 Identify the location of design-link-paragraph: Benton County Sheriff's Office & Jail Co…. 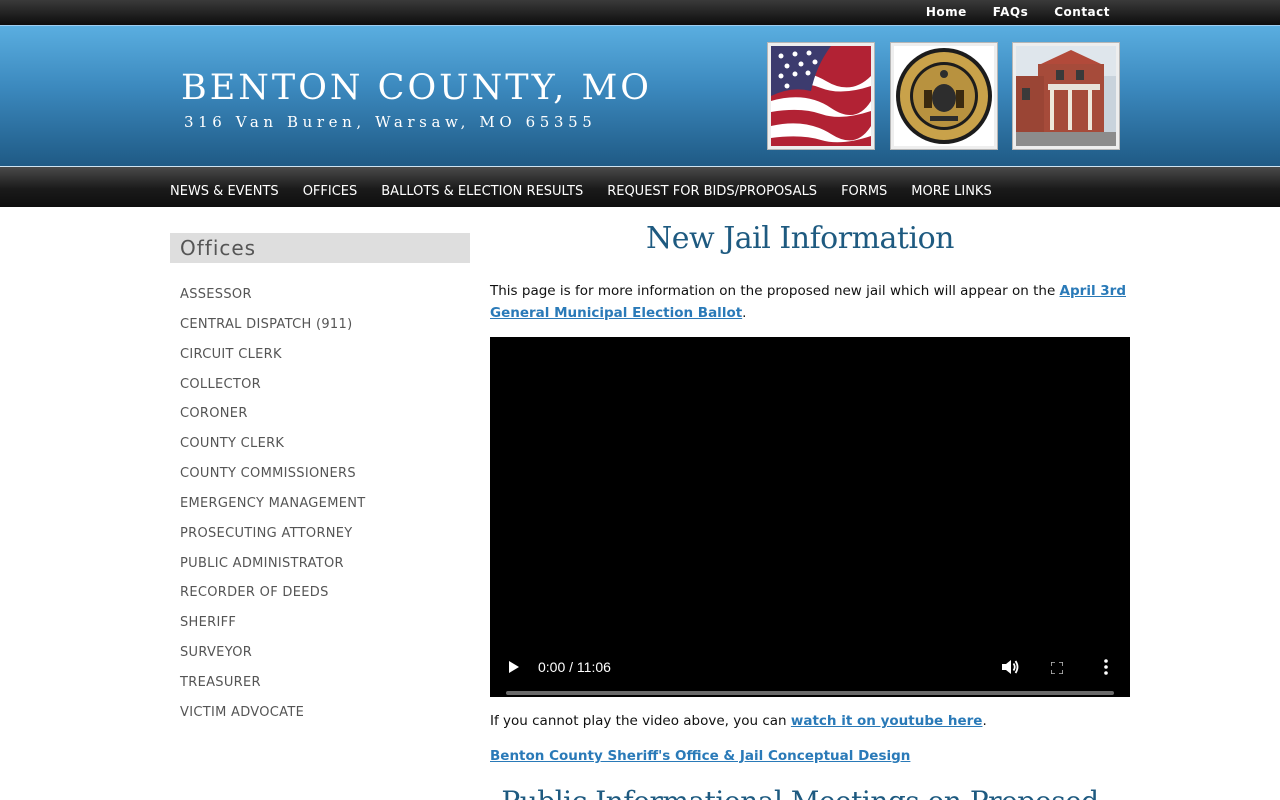
(810, 756).